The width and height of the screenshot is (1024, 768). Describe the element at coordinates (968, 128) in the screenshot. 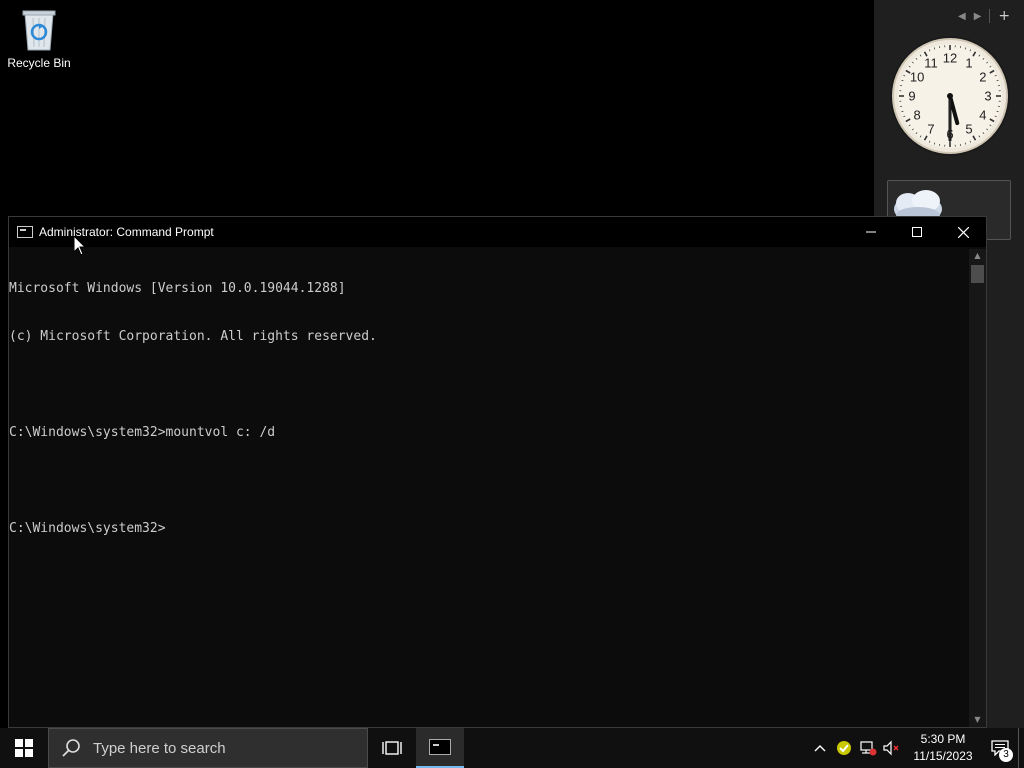

I see `clock-numeral: 5` at that location.